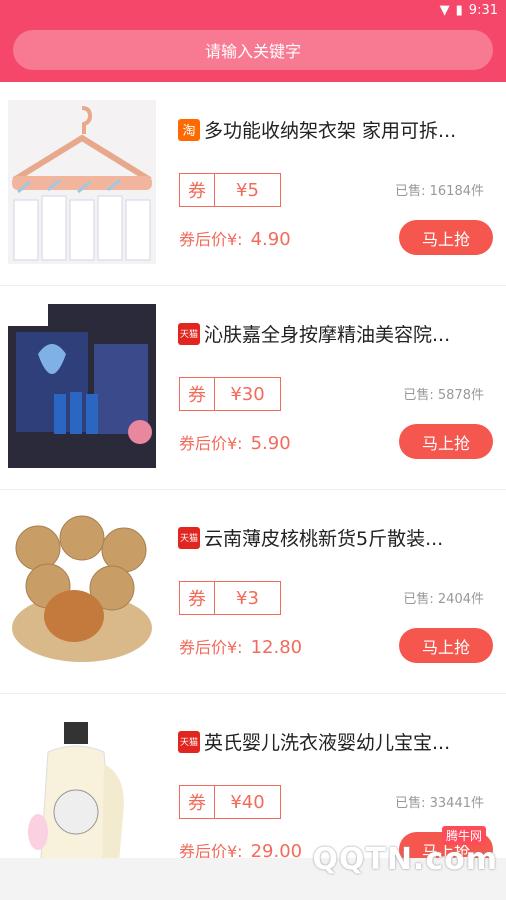 This screenshot has width=506, height=900. Describe the element at coordinates (443, 599) in the screenshot. I see `sold-count: 已售: 2404件` at that location.